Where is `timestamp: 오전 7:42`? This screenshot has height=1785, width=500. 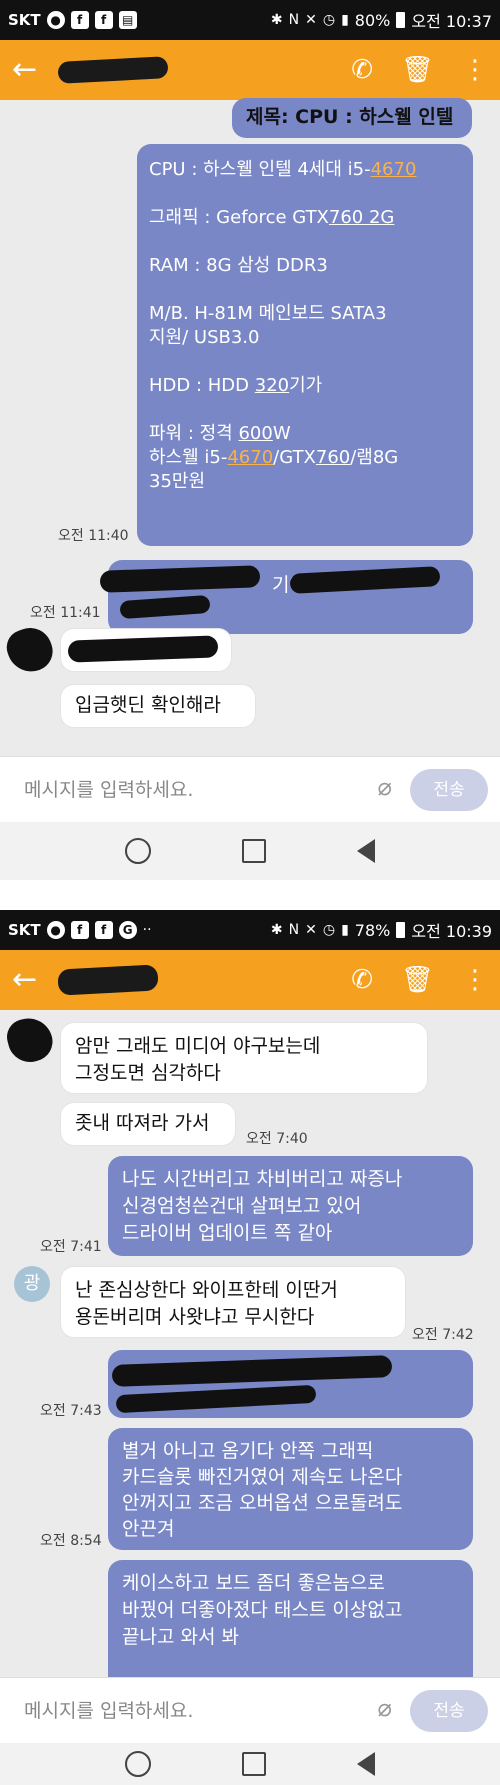
timestamp: 오전 7:42 is located at coordinates (443, 1335).